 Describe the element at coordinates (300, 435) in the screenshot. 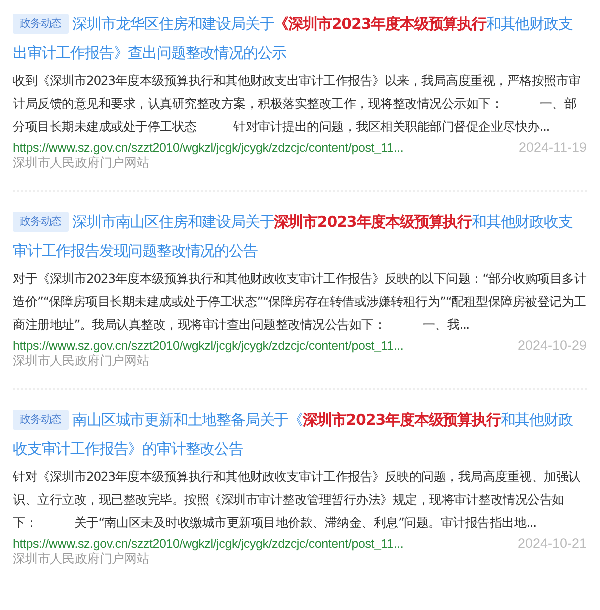

I see `result-title-link: 政务动态 南山区城市更新和土地整备局关于《深圳市2023年度本级预算执行和其他财政收支审计工作报告》的审计整改公告` at that location.